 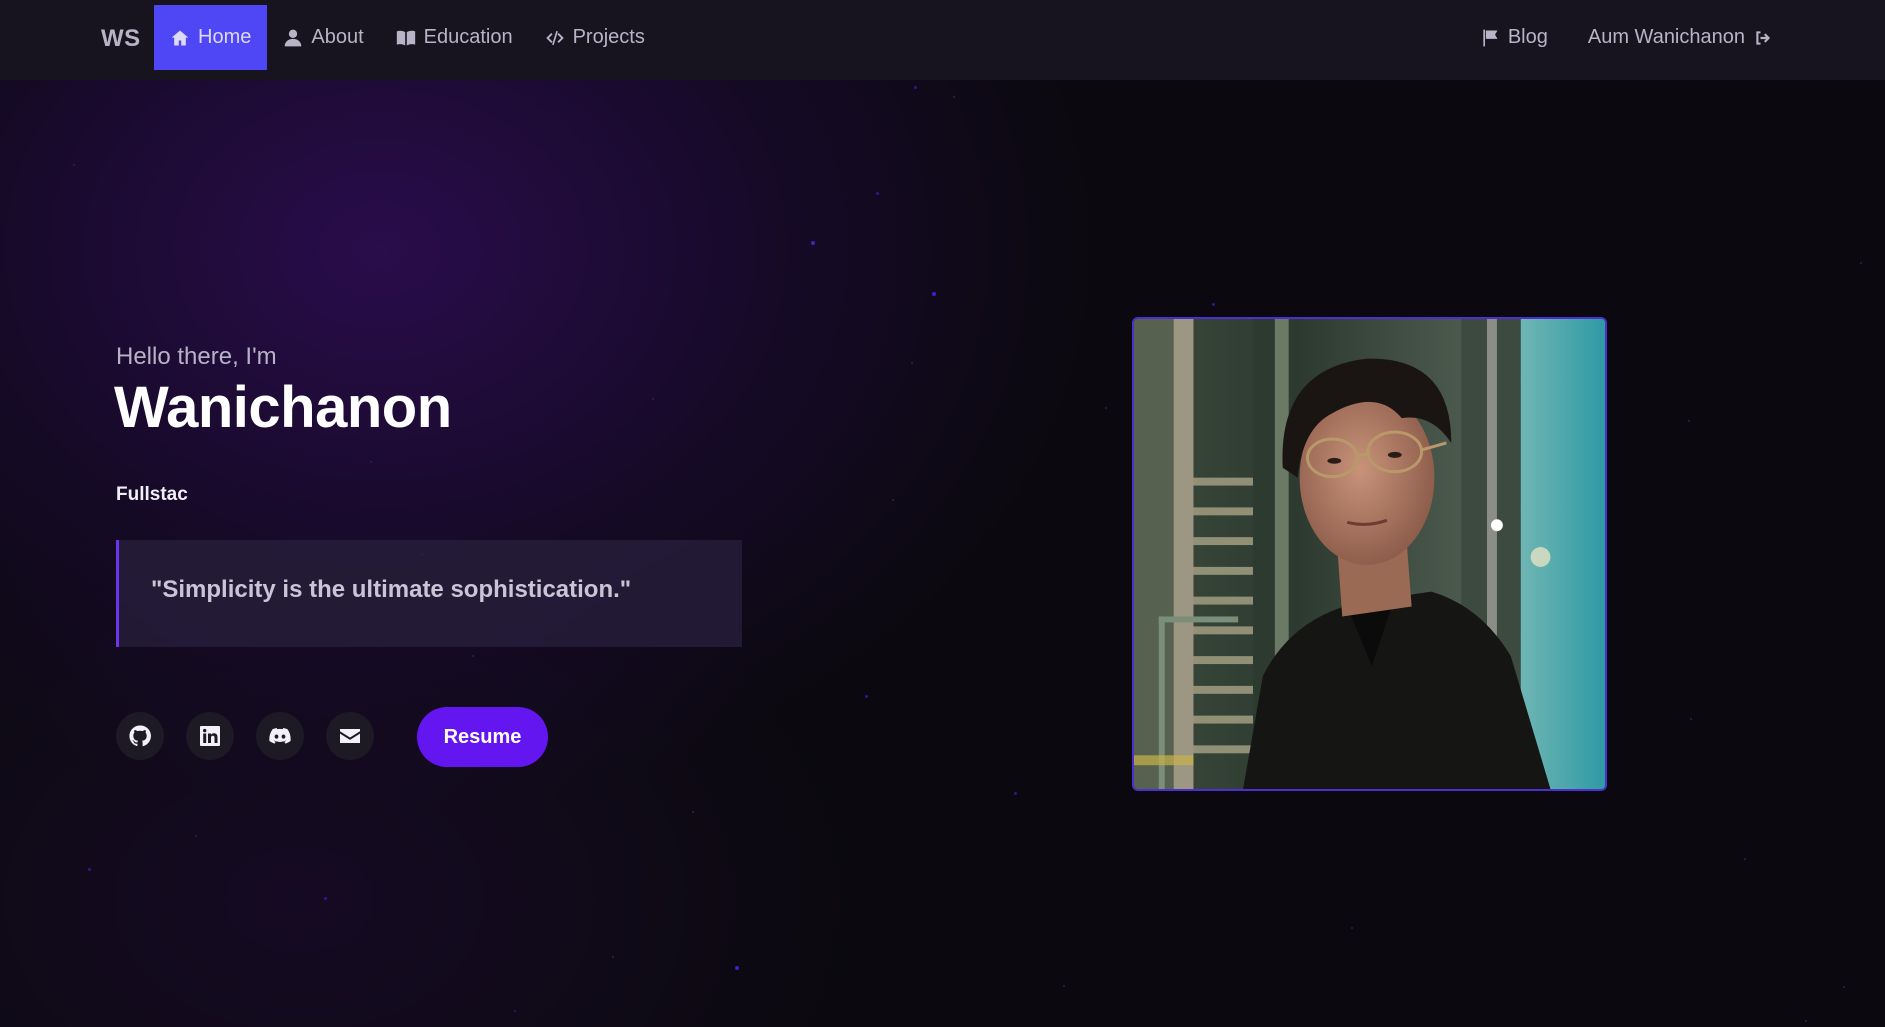 I want to click on hero-name: Wanichanon, so click(x=283, y=407).